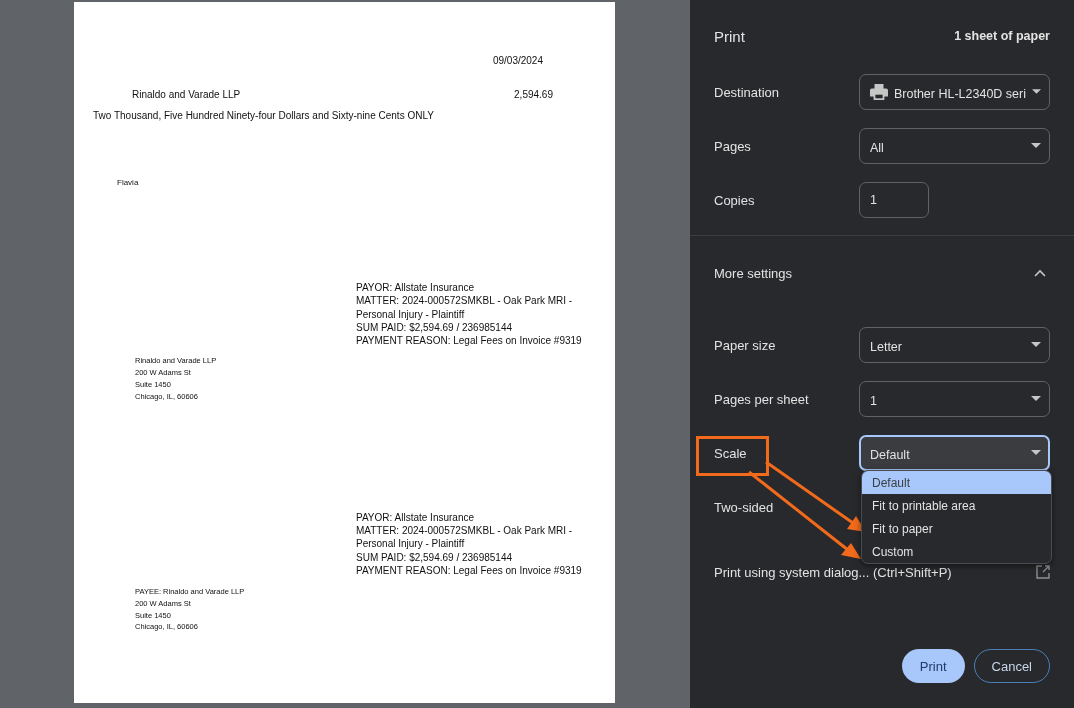  What do you see at coordinates (954, 92) in the screenshot?
I see `destination-dropdown: Brother HL-L2340D seri` at bounding box center [954, 92].